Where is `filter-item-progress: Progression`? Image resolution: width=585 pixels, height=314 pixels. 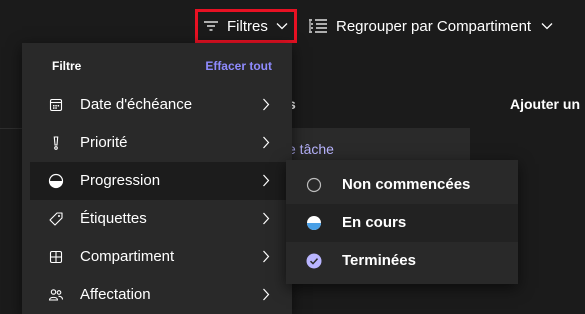 filter-item-progress: Progression is located at coordinates (161, 181).